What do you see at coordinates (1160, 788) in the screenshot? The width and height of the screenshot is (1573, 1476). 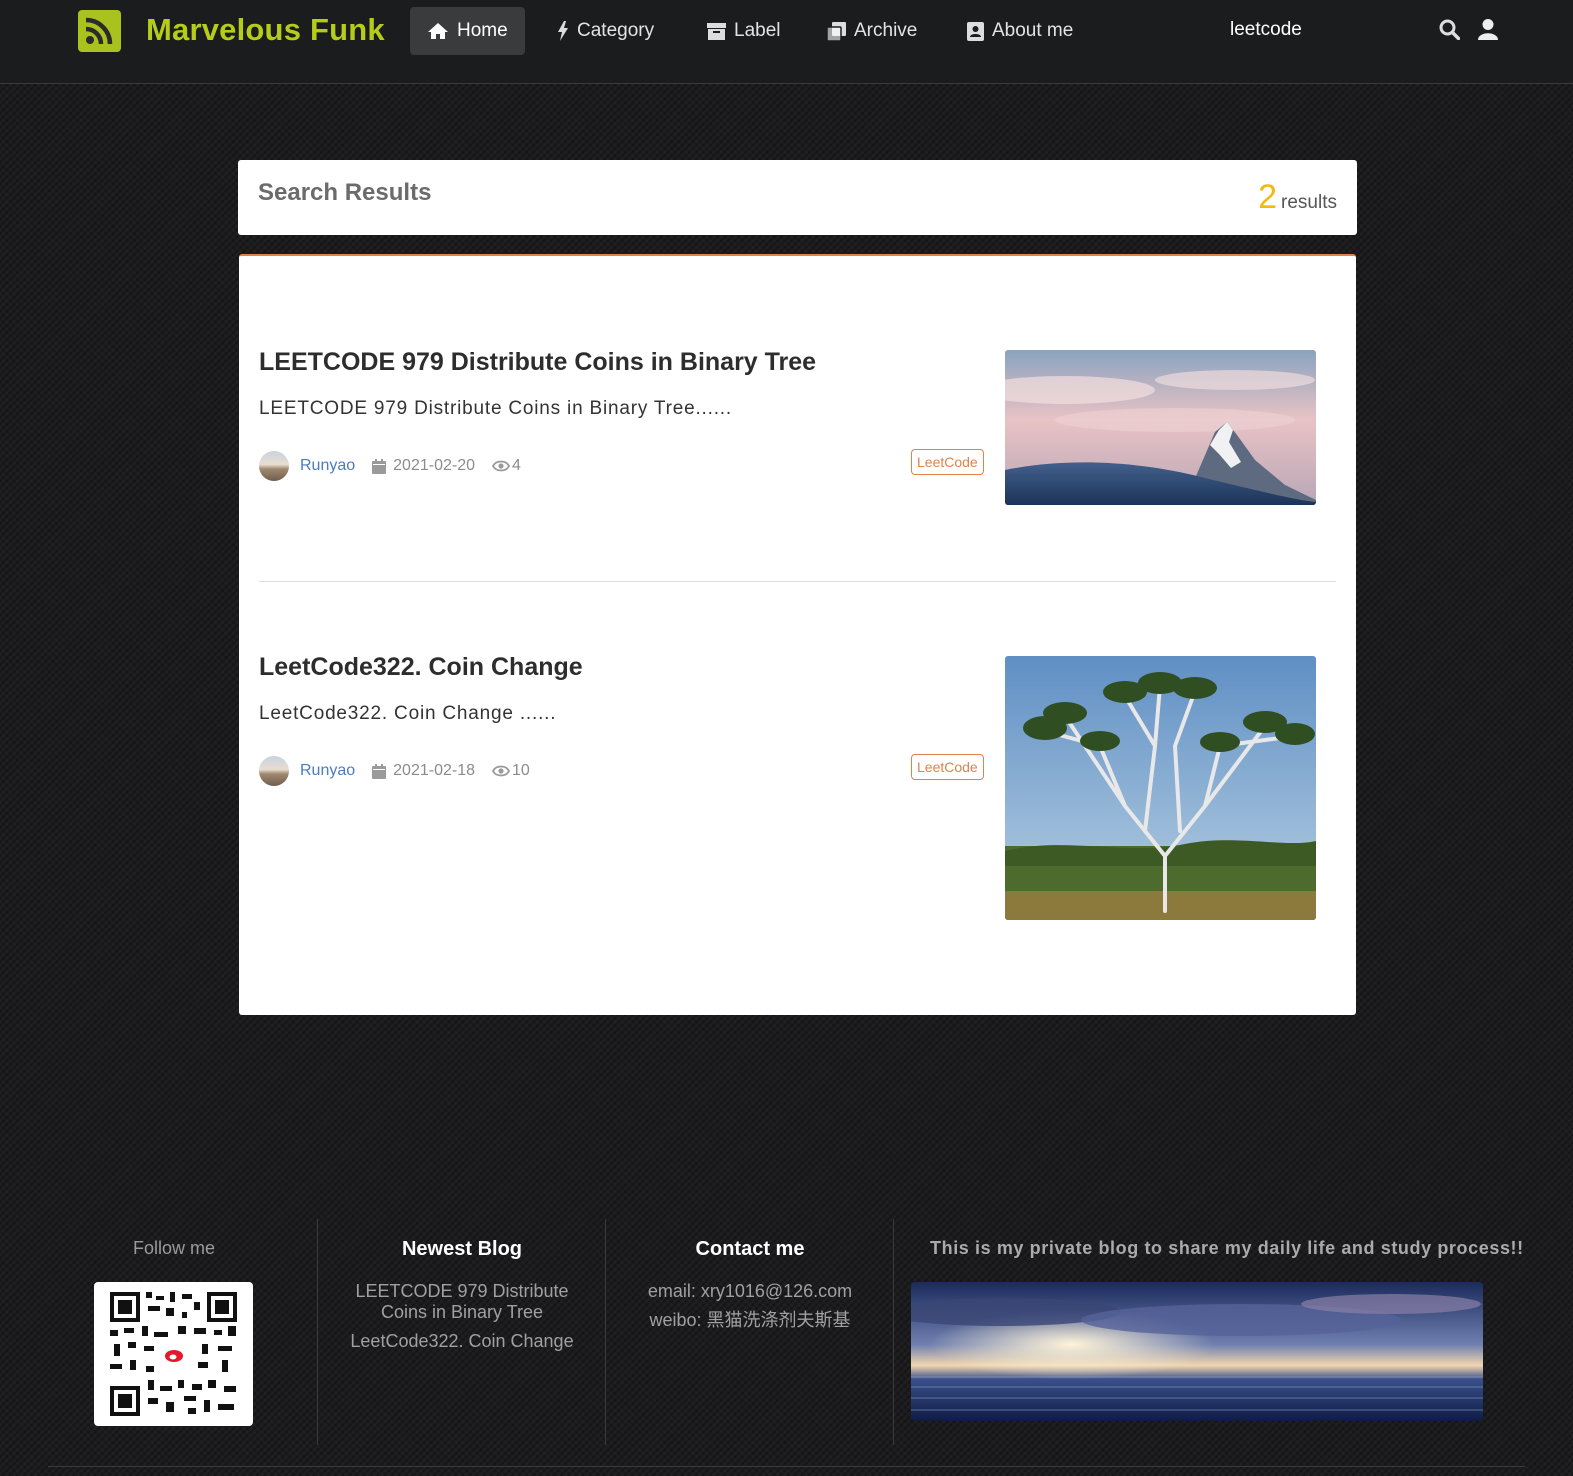 I see `post-thumbnail-tree` at bounding box center [1160, 788].